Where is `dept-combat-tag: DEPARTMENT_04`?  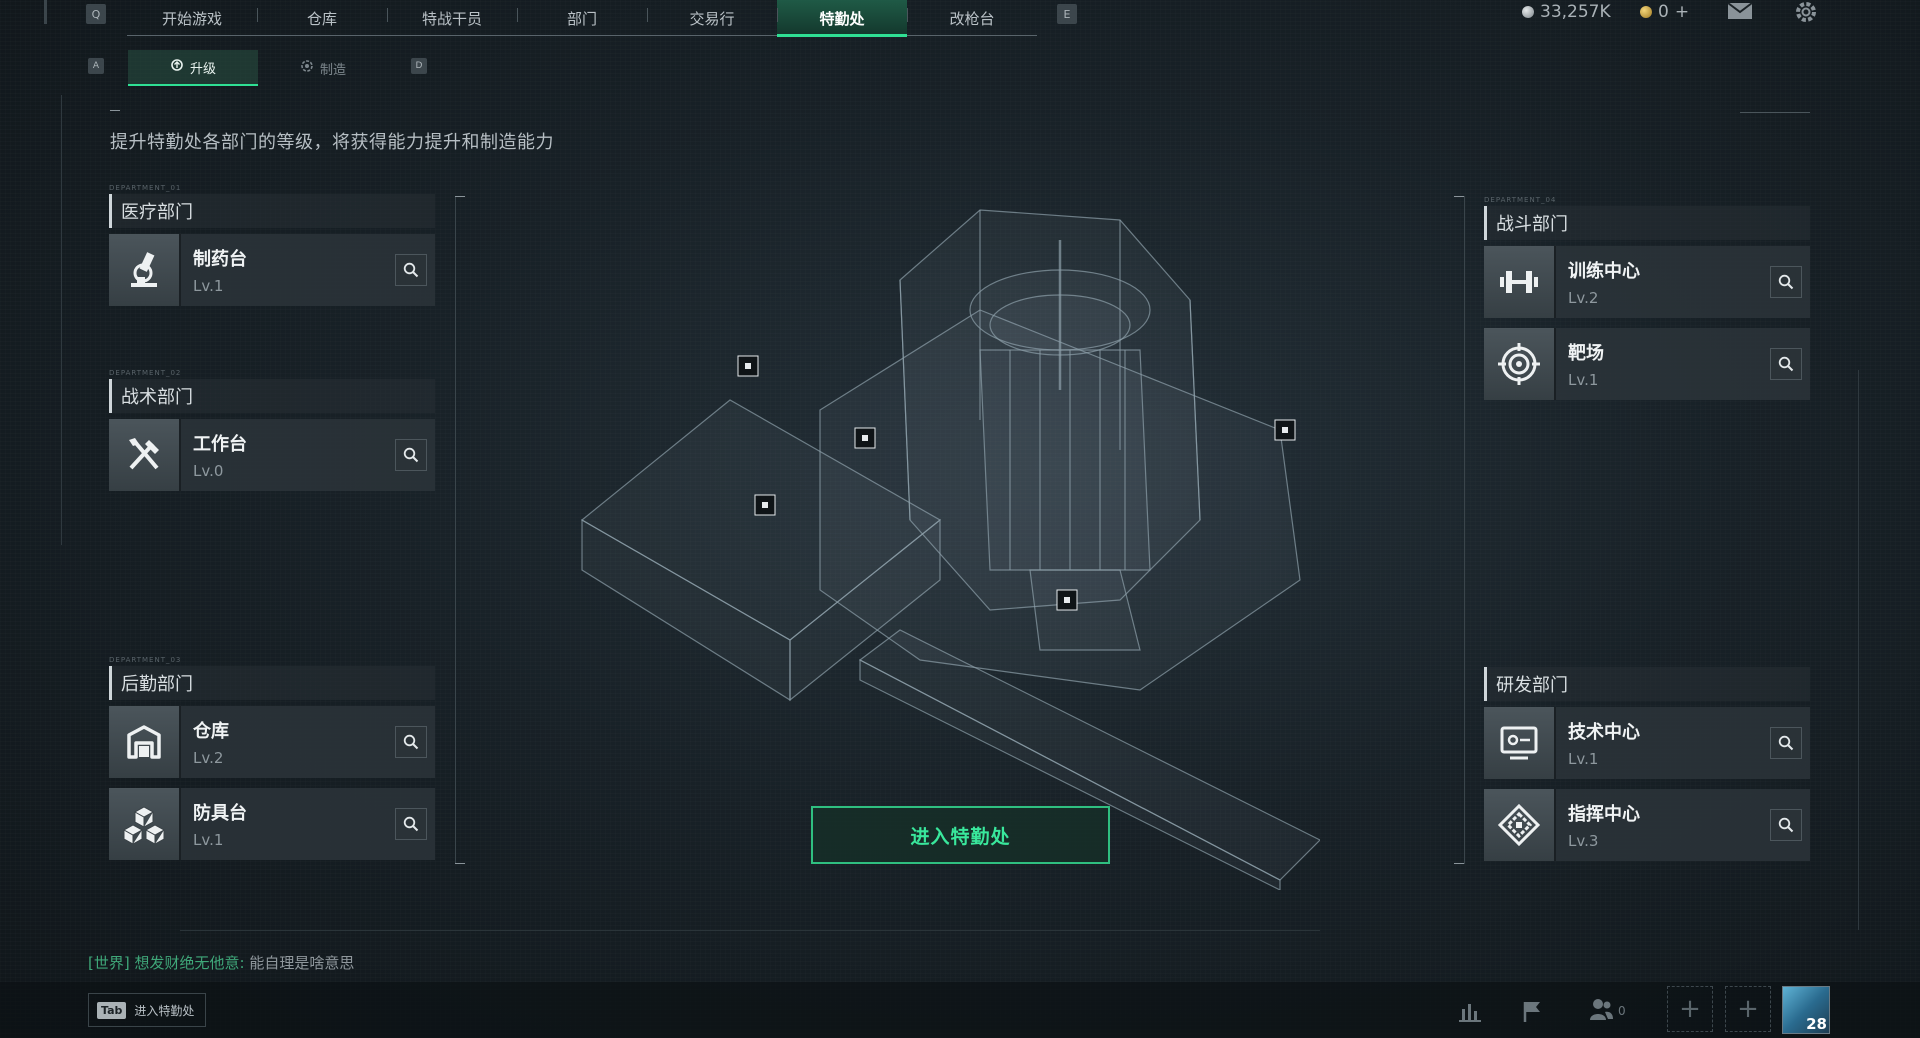
dept-combat-tag: DEPARTMENT_04 is located at coordinates (1520, 200).